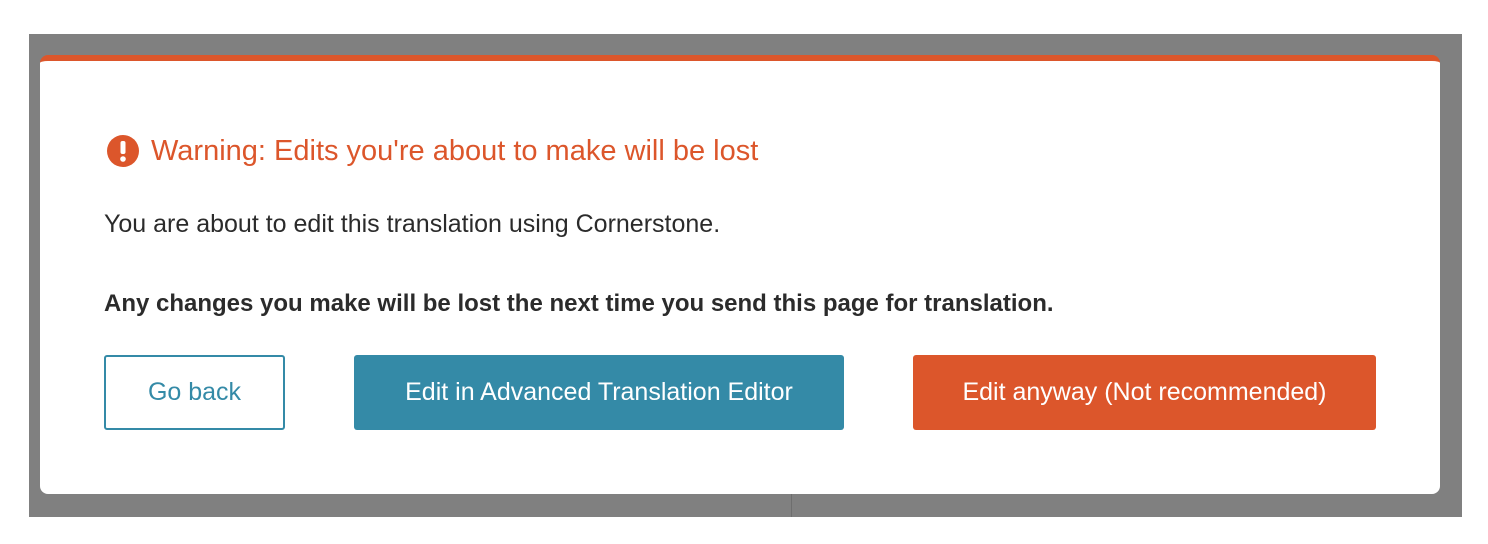  Describe the element at coordinates (123, 151) in the screenshot. I see `exclamation-circle-icon` at that location.